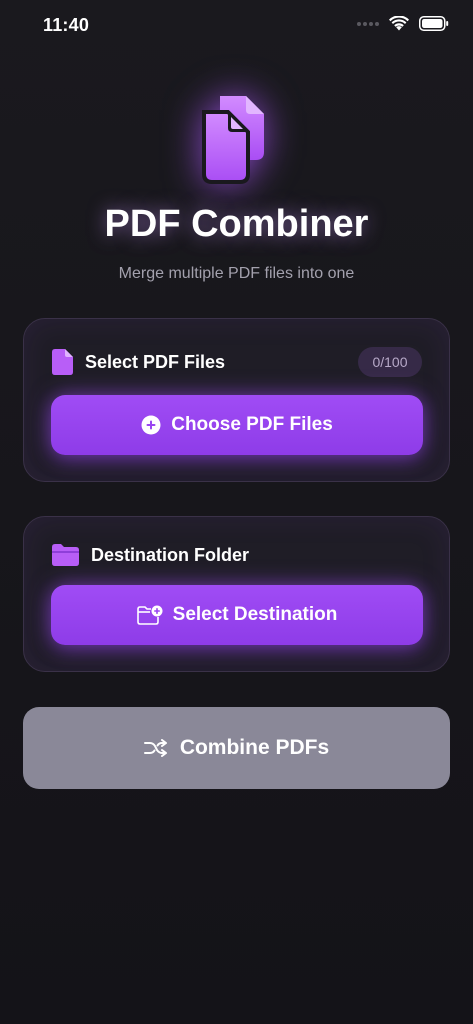 This screenshot has width=473, height=1024. What do you see at coordinates (62, 362) in the screenshot?
I see `document-icon` at bounding box center [62, 362].